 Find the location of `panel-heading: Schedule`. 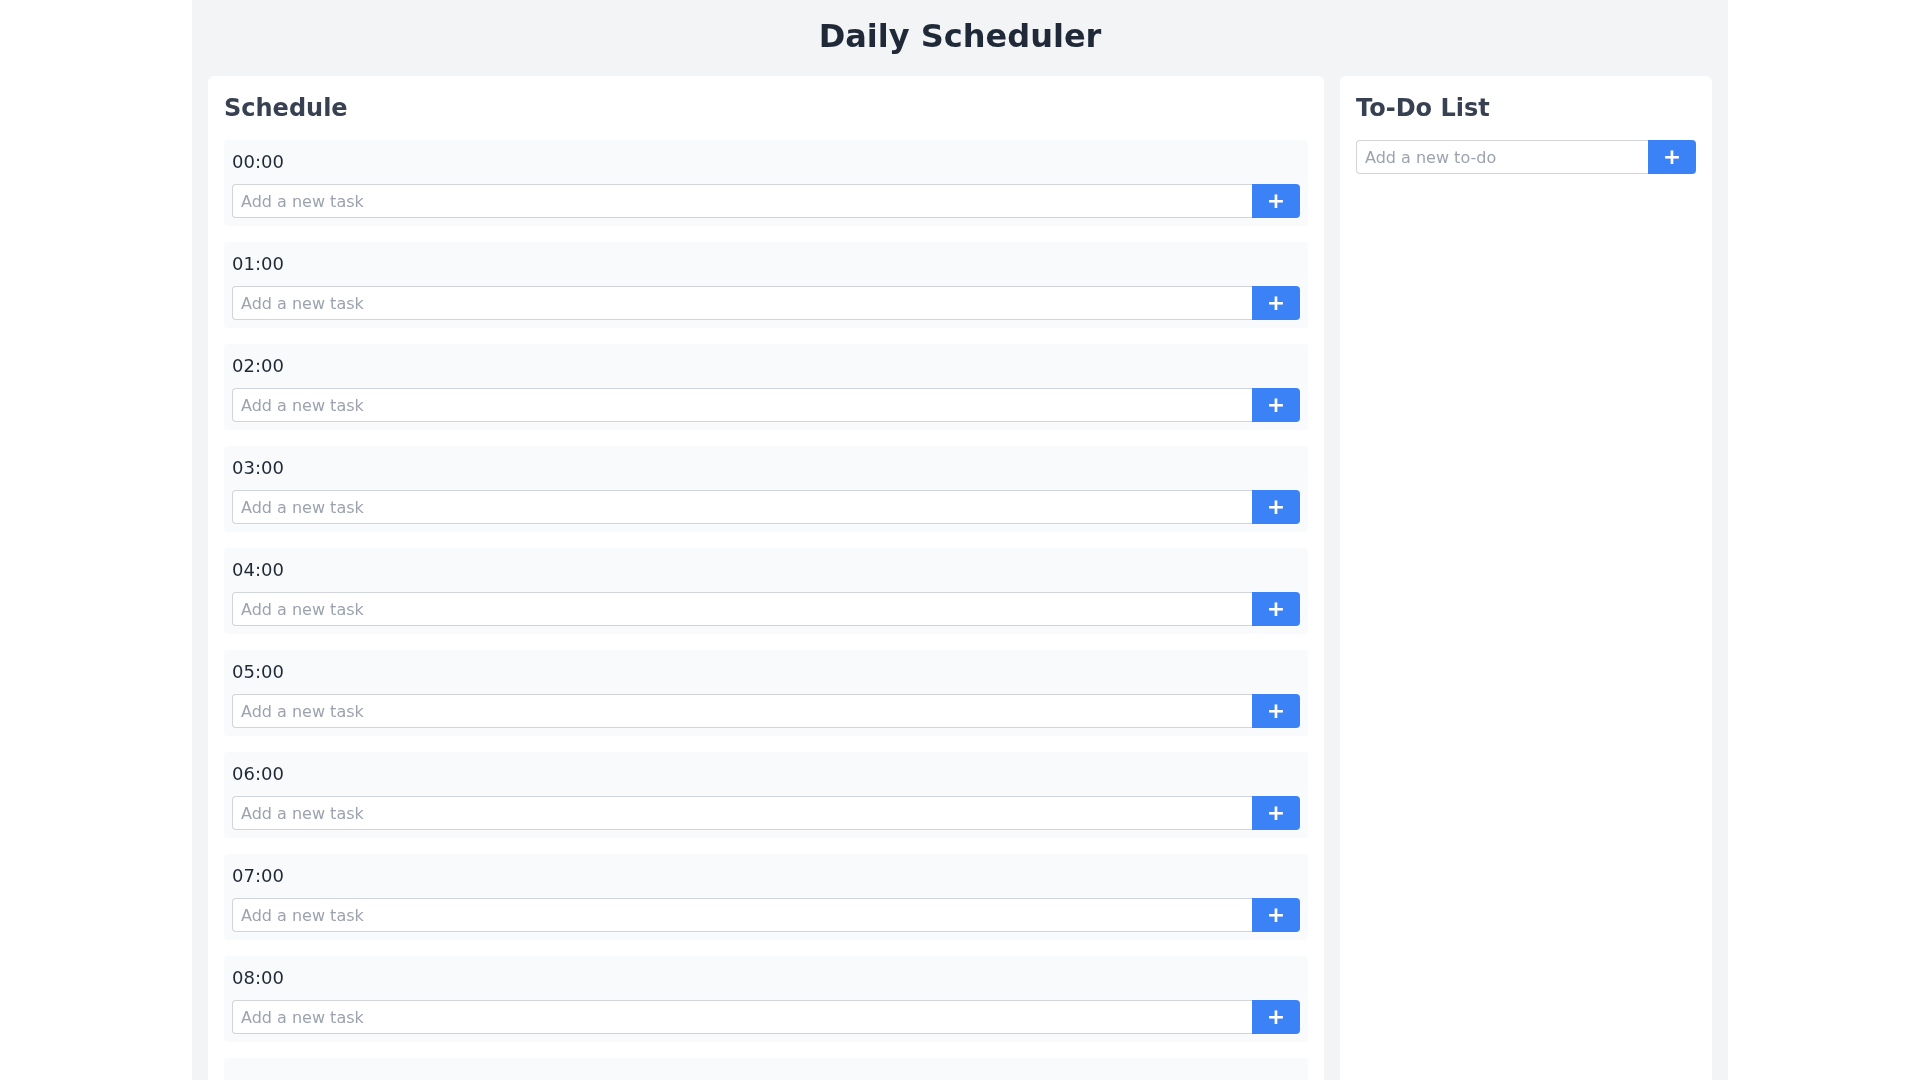

panel-heading: Schedule is located at coordinates (286, 108).